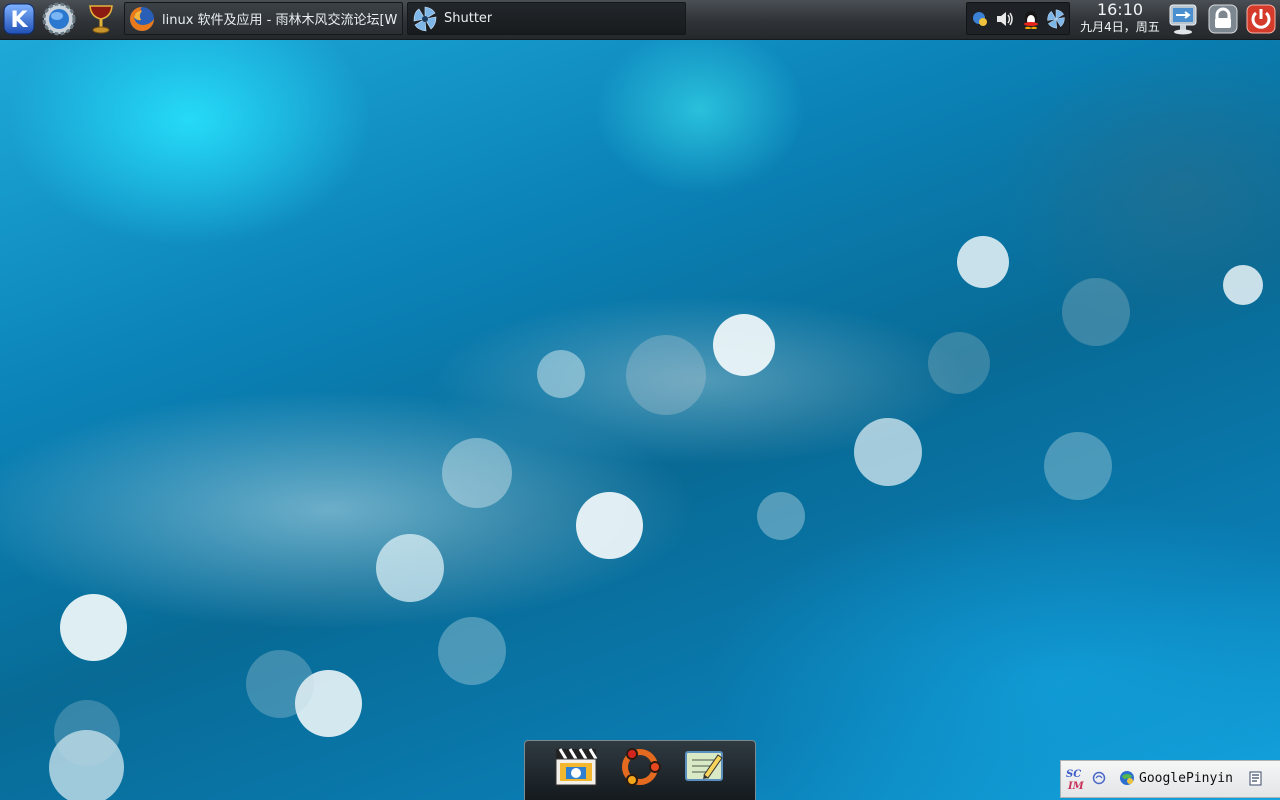 The height and width of the screenshot is (800, 1280). Describe the element at coordinates (280, 20) in the screenshot. I see `task-label: linux 软件及应用 - 雨林木风交流论坛[W` at that location.